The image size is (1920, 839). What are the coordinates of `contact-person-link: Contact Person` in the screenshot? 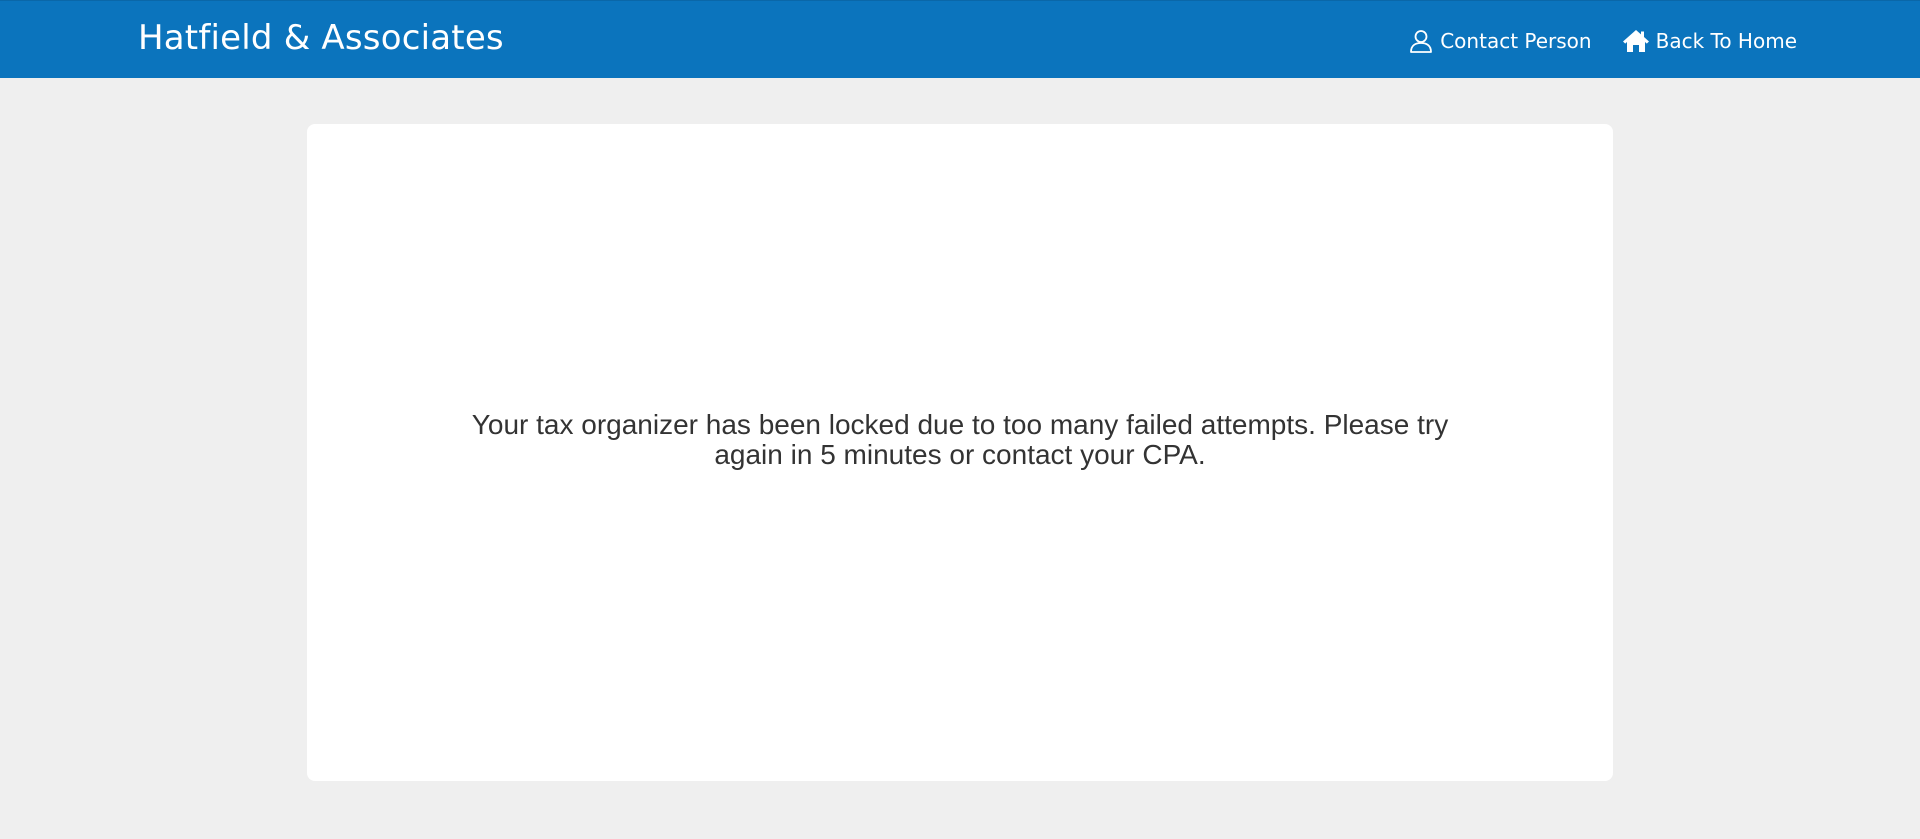 It's located at (1500, 41).